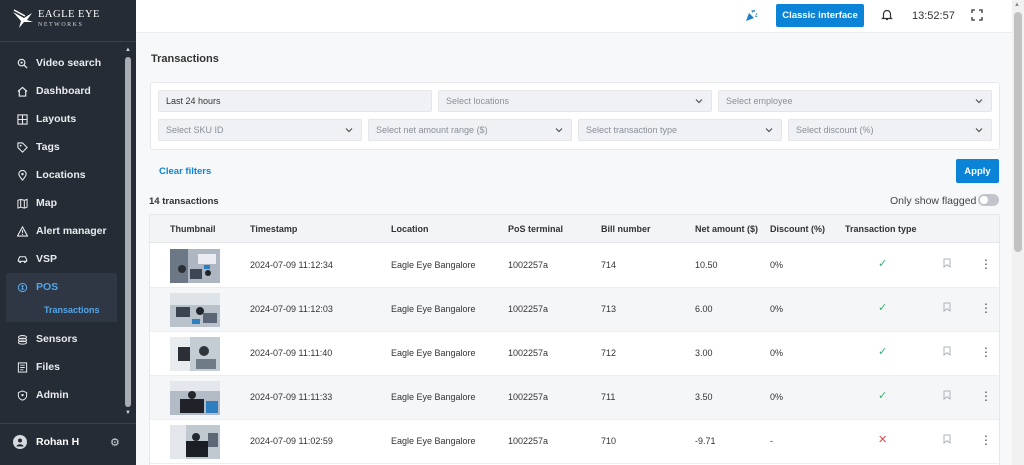  What do you see at coordinates (185, 171) in the screenshot?
I see `clear-filters-link: Clear filters` at bounding box center [185, 171].